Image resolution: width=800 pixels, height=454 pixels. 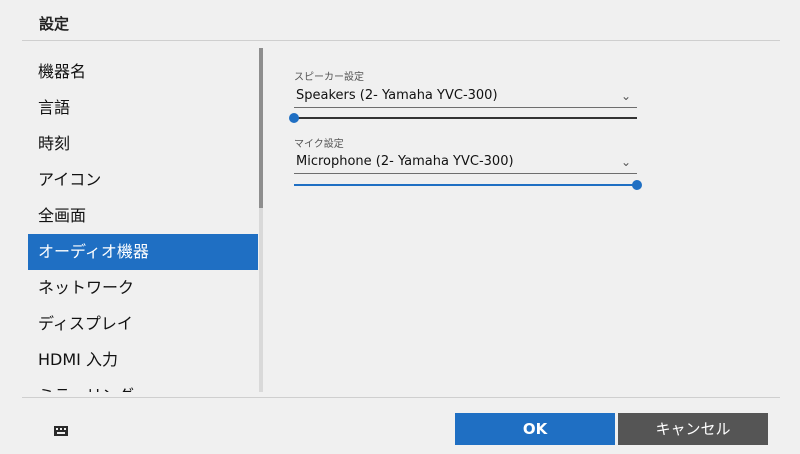 What do you see at coordinates (143, 144) in the screenshot?
I see `sidebar-item-time: 時刻` at bounding box center [143, 144].